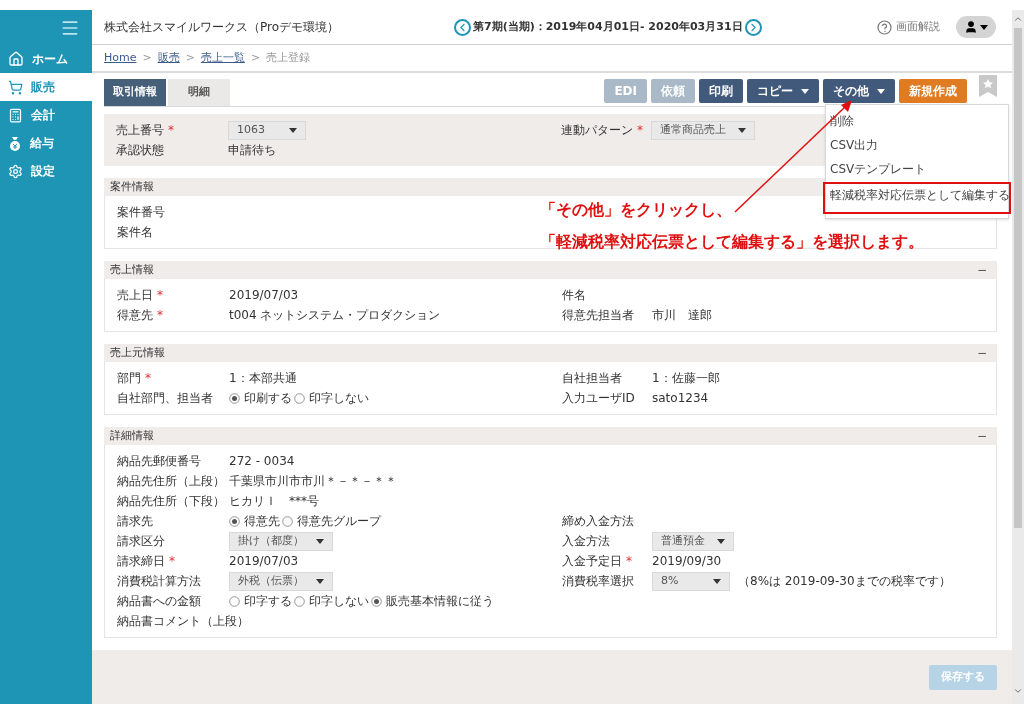 This screenshot has height=704, width=1024. I want to click on field-label: 件名, so click(574, 295).